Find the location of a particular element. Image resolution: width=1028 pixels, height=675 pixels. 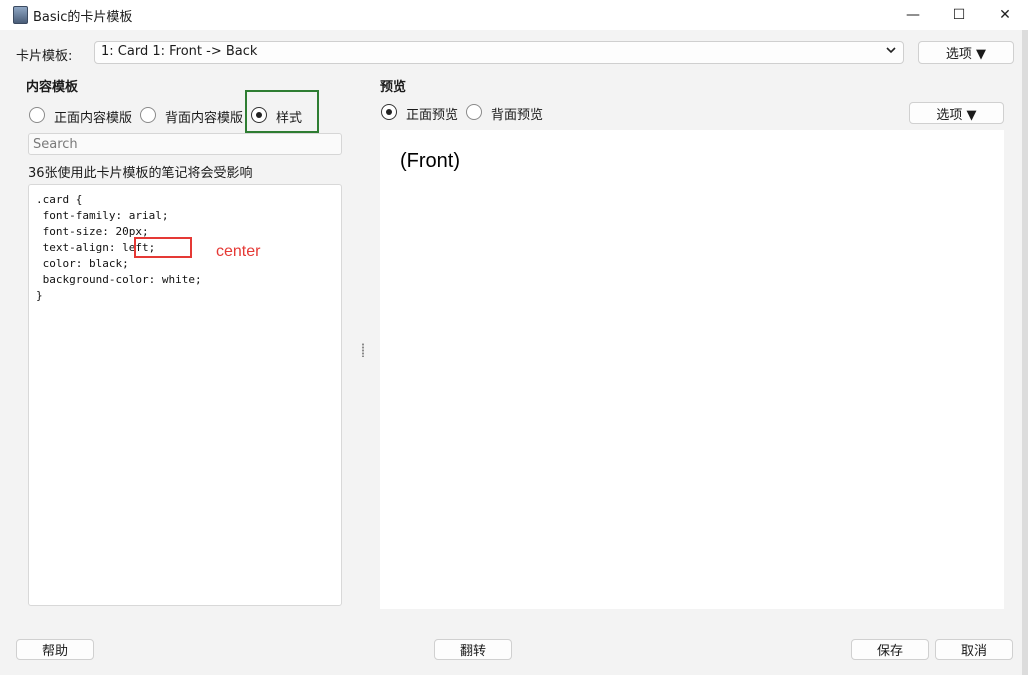

code-line: .card { is located at coordinates (59, 199).